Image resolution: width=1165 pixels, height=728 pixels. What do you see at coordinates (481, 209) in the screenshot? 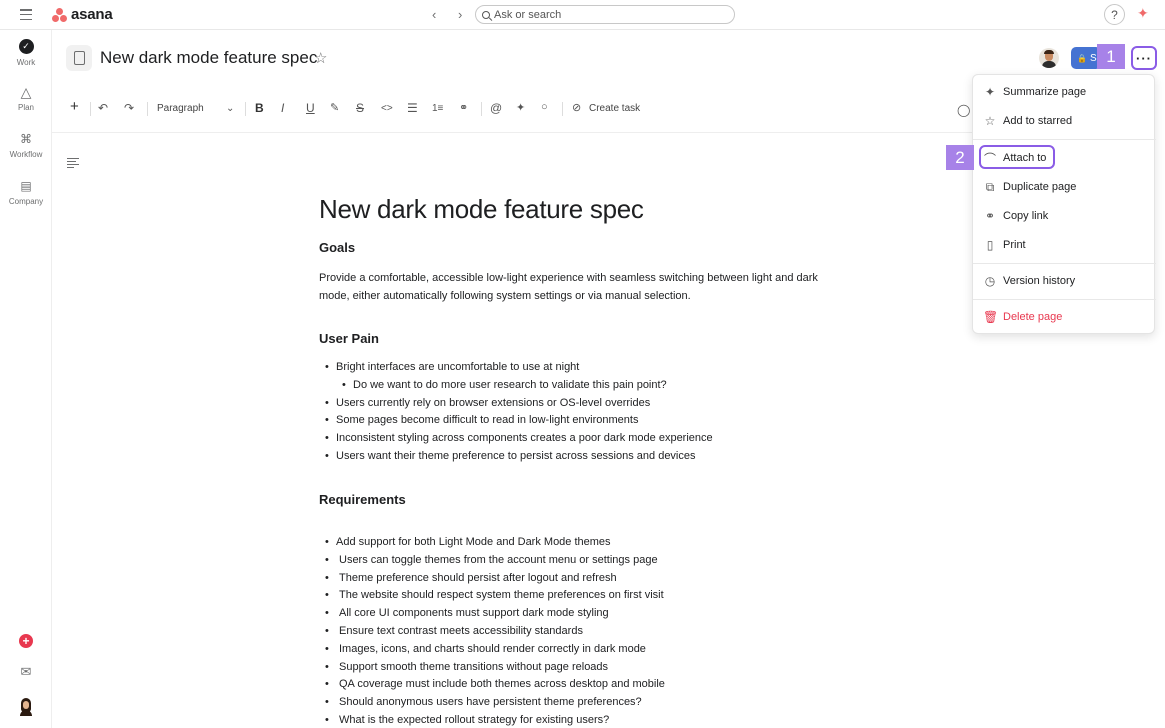
I see `document-title: New dark mode feature spec` at bounding box center [481, 209].